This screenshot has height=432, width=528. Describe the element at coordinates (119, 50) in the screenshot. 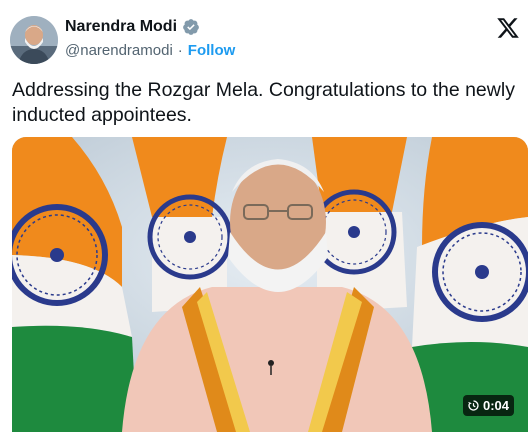

I see `author-handle: @narendramodi` at that location.